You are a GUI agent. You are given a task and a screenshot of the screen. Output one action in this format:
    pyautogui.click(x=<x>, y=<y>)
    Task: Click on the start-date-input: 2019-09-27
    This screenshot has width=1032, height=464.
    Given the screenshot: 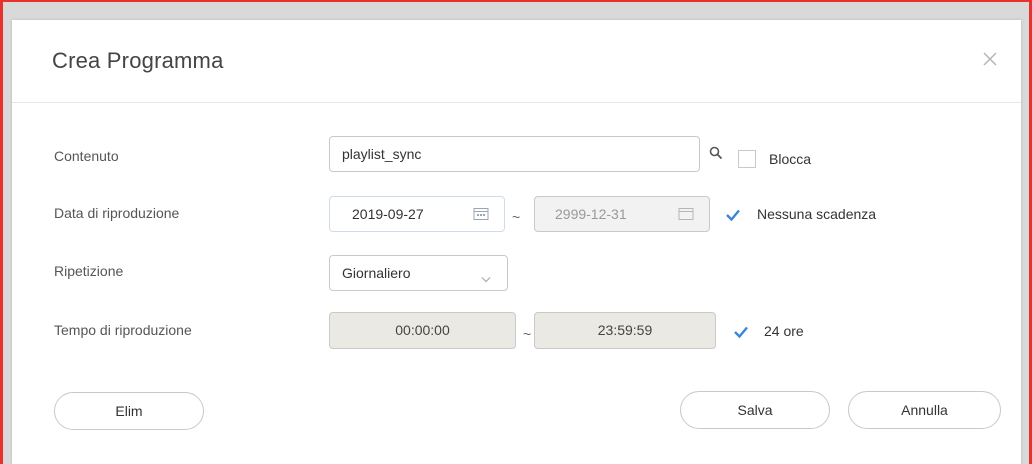 What is the action you would take?
    pyautogui.click(x=417, y=214)
    